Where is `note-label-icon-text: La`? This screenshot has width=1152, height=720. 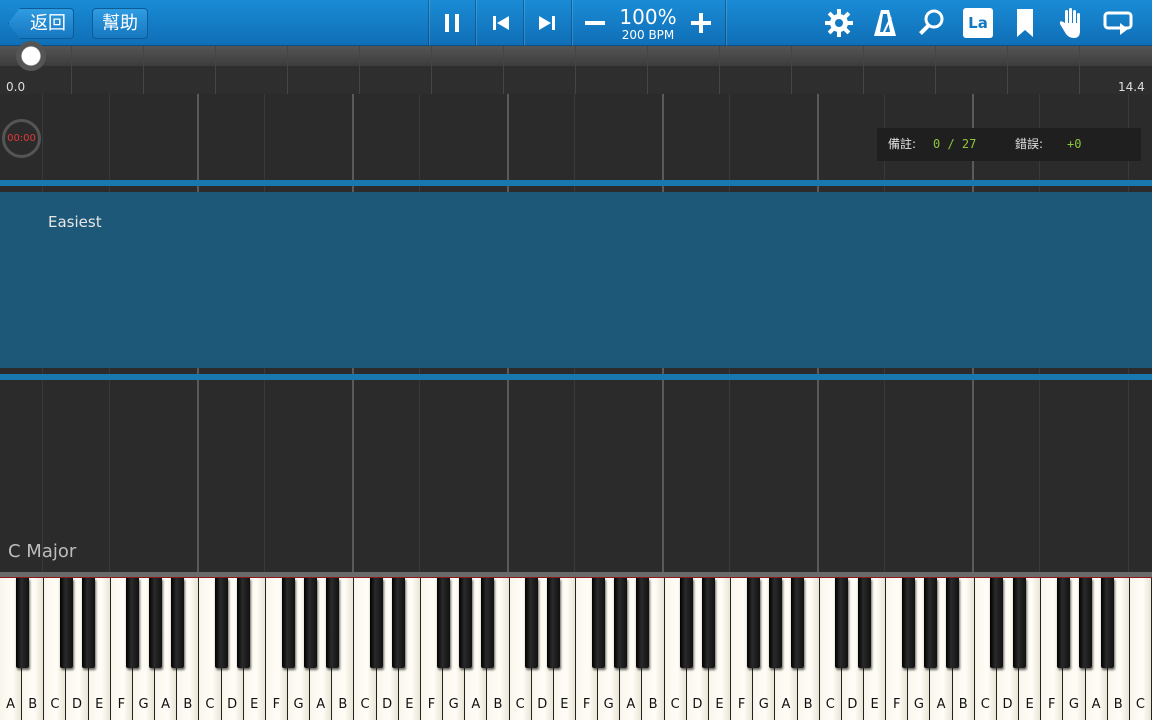
note-label-icon-text: La is located at coordinates (978, 23).